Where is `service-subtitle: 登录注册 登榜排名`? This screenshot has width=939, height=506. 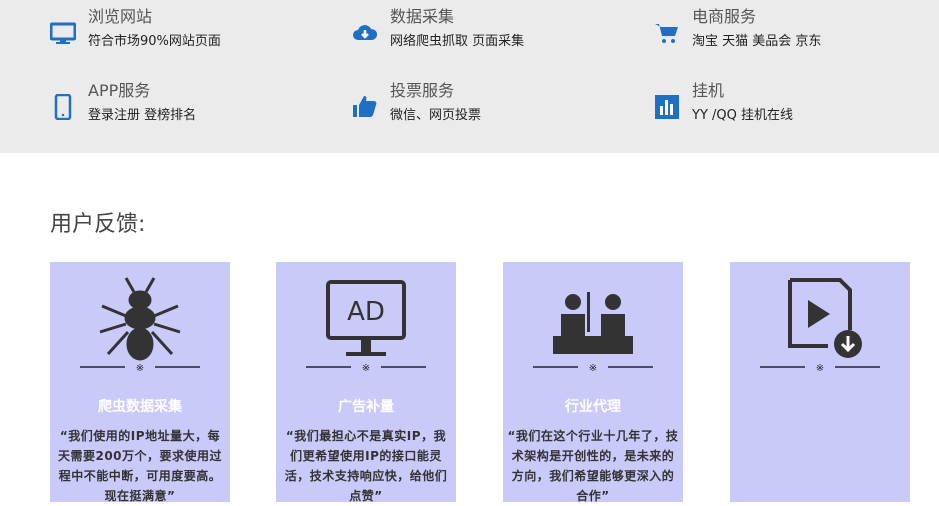 service-subtitle: 登录注册 登榜排名 is located at coordinates (142, 115).